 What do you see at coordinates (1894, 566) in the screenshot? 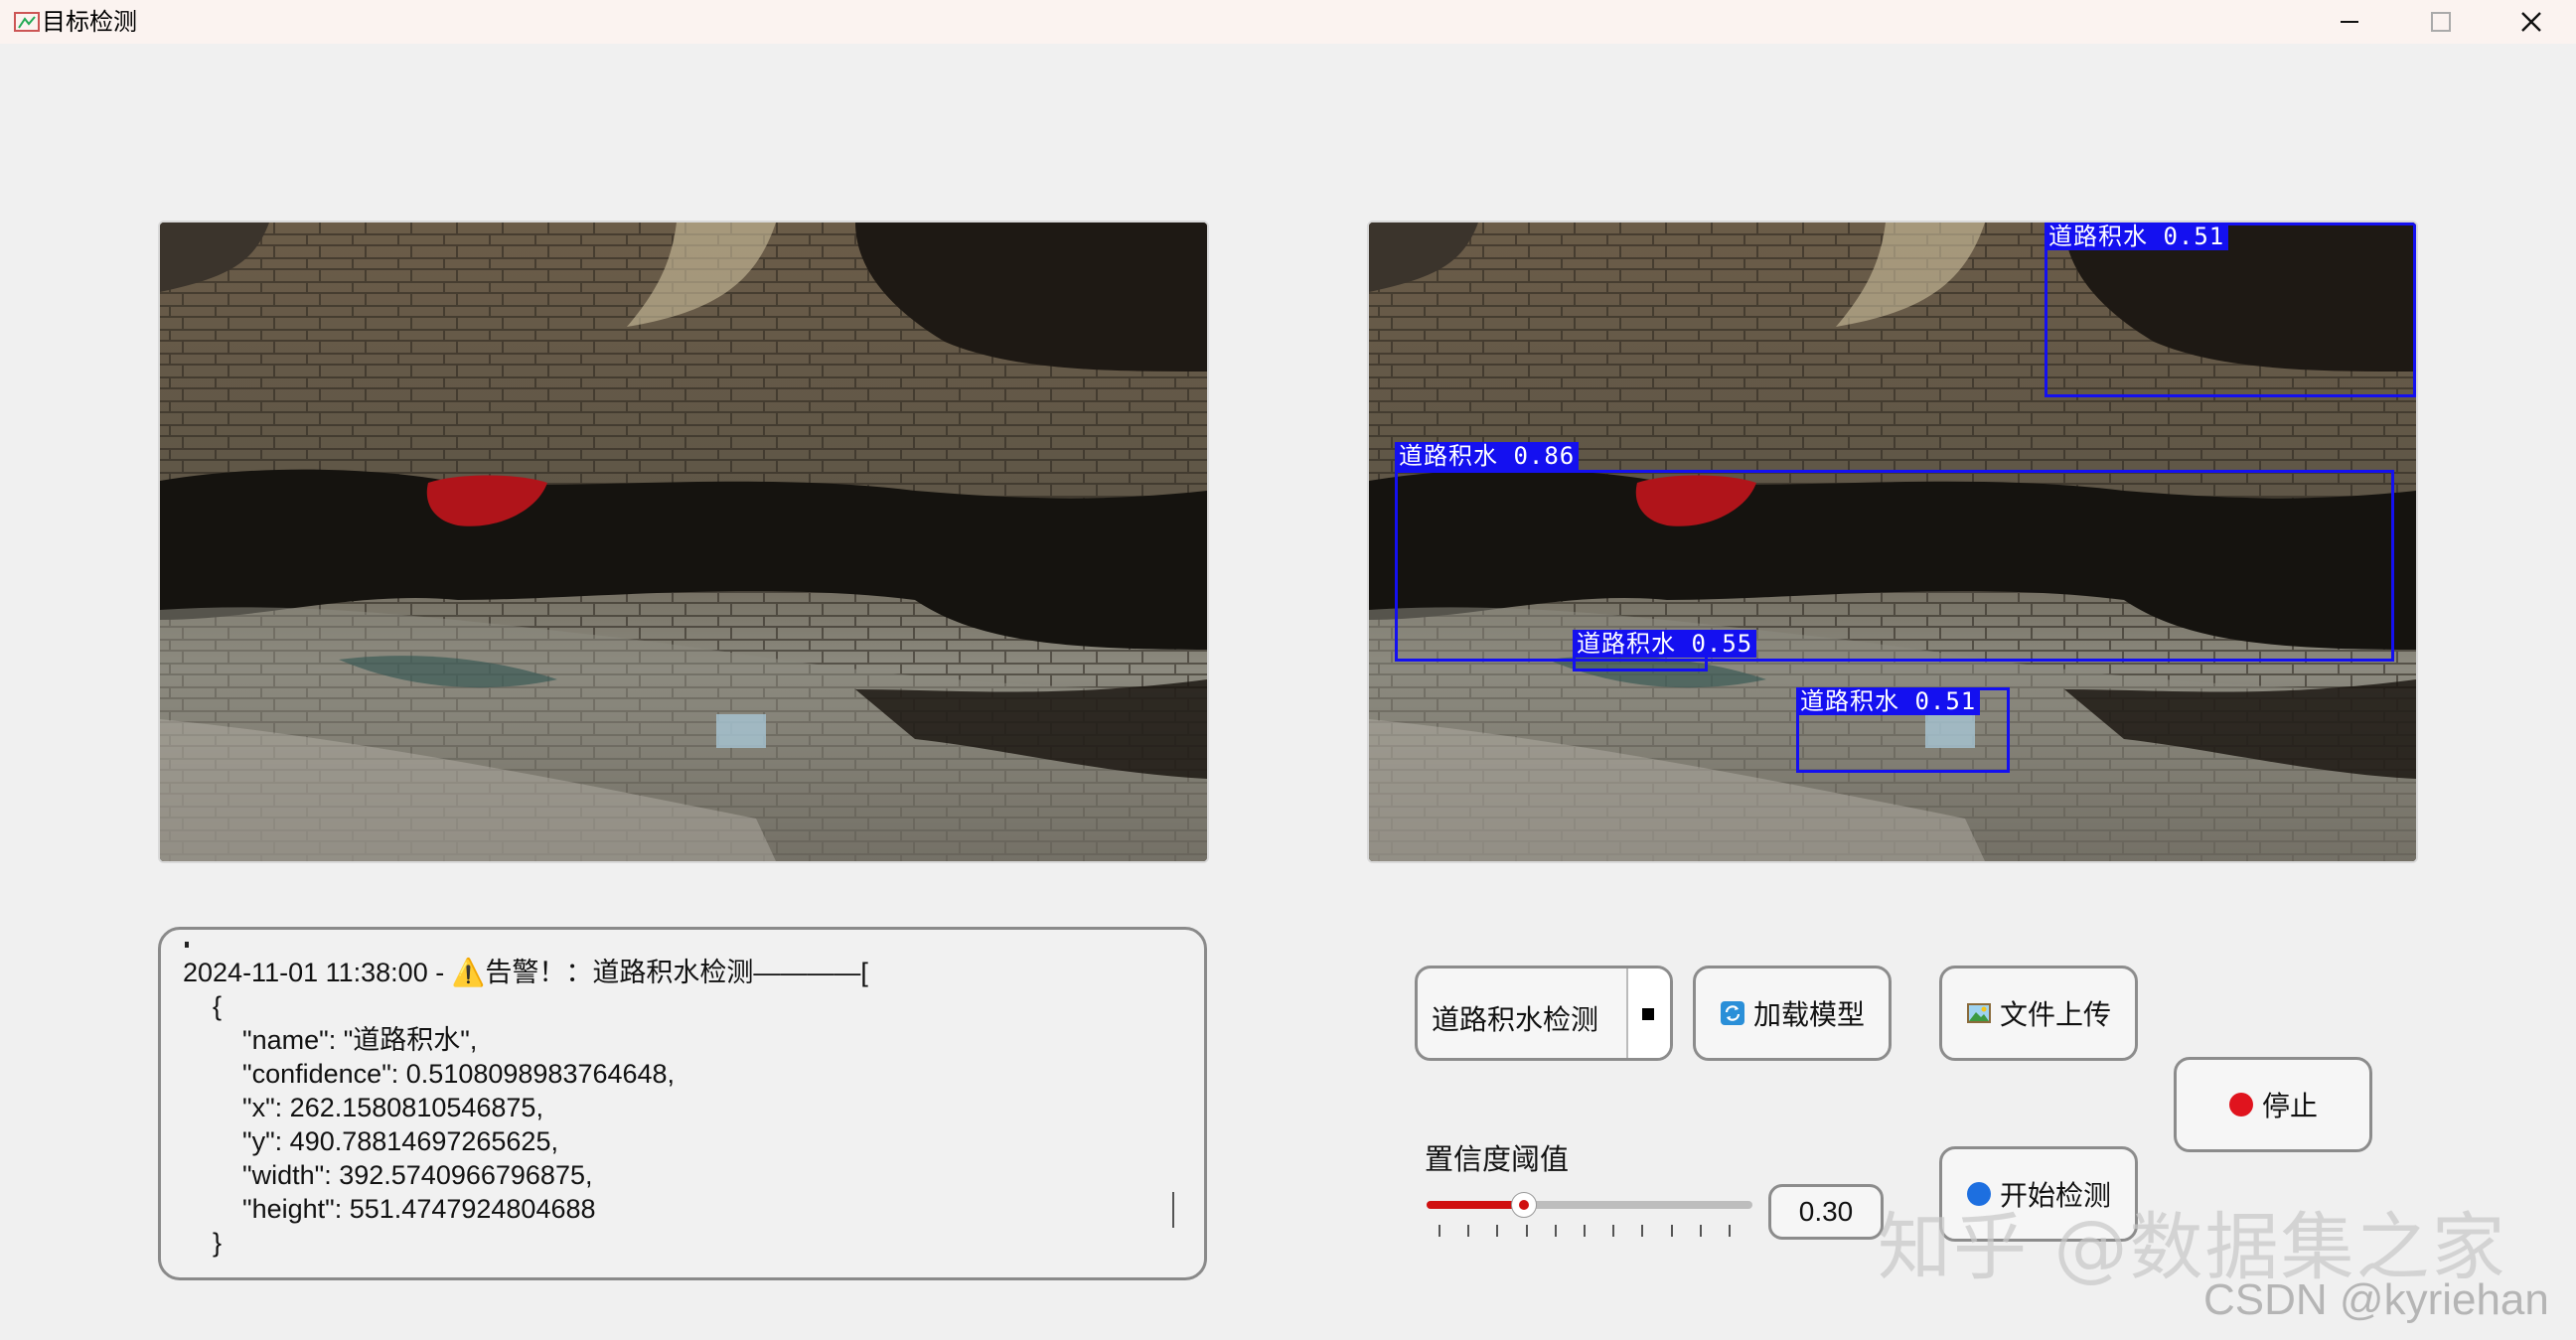
I see `detection-box` at bounding box center [1894, 566].